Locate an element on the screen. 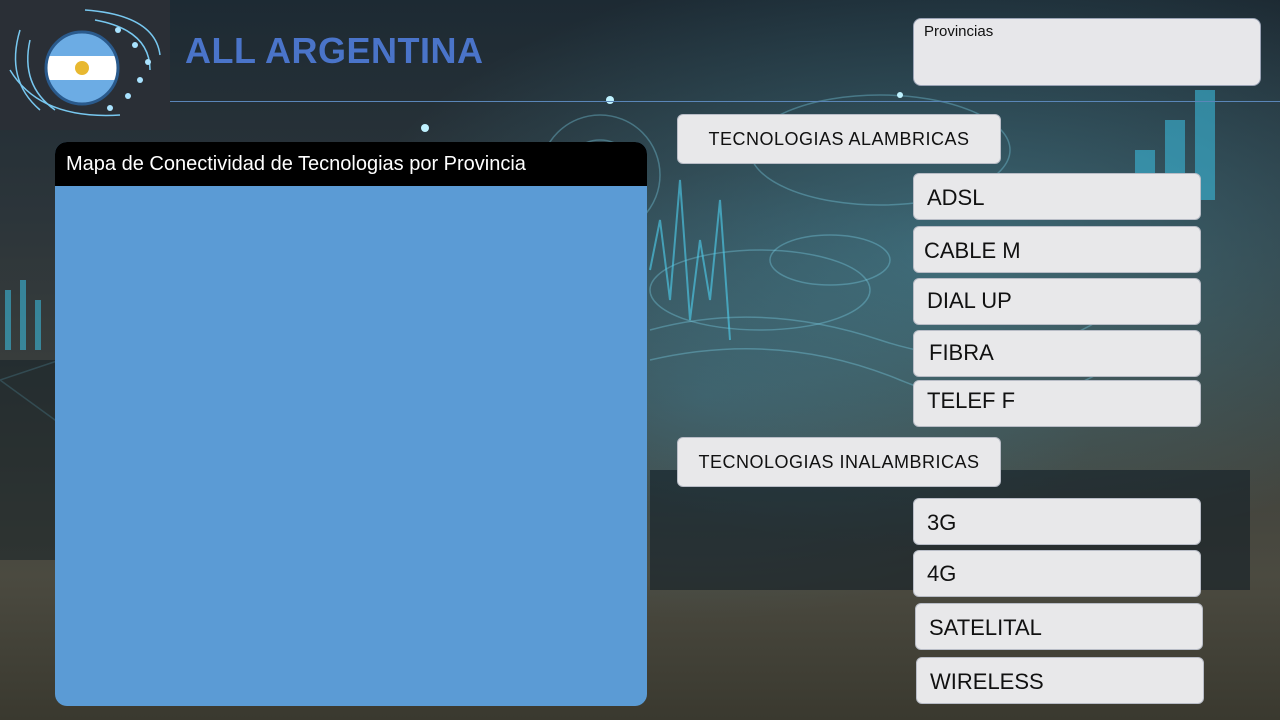 This screenshot has width=1280, height=720. app-title: ALL ARGENTINA is located at coordinates (334, 50).